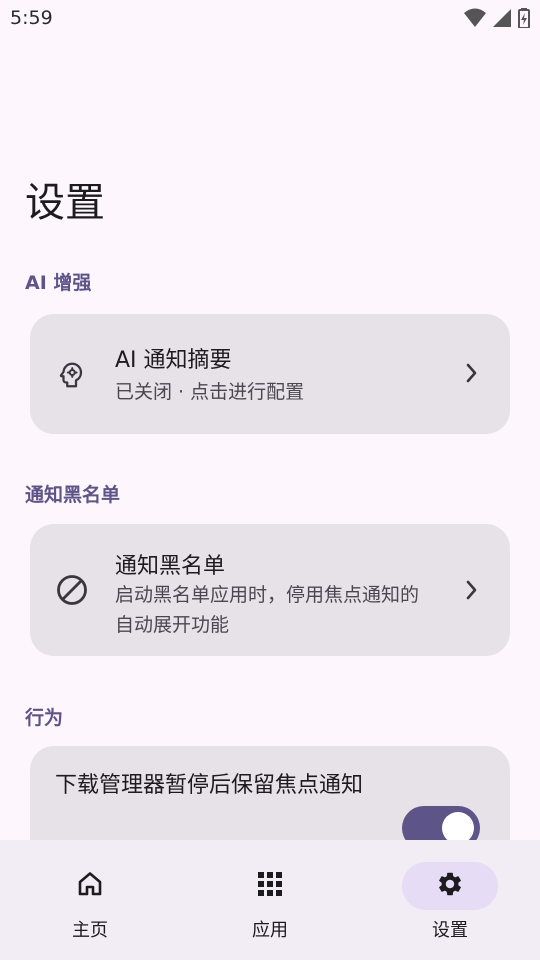  Describe the element at coordinates (270, 18) in the screenshot. I see `status-bar: 5:59` at that location.